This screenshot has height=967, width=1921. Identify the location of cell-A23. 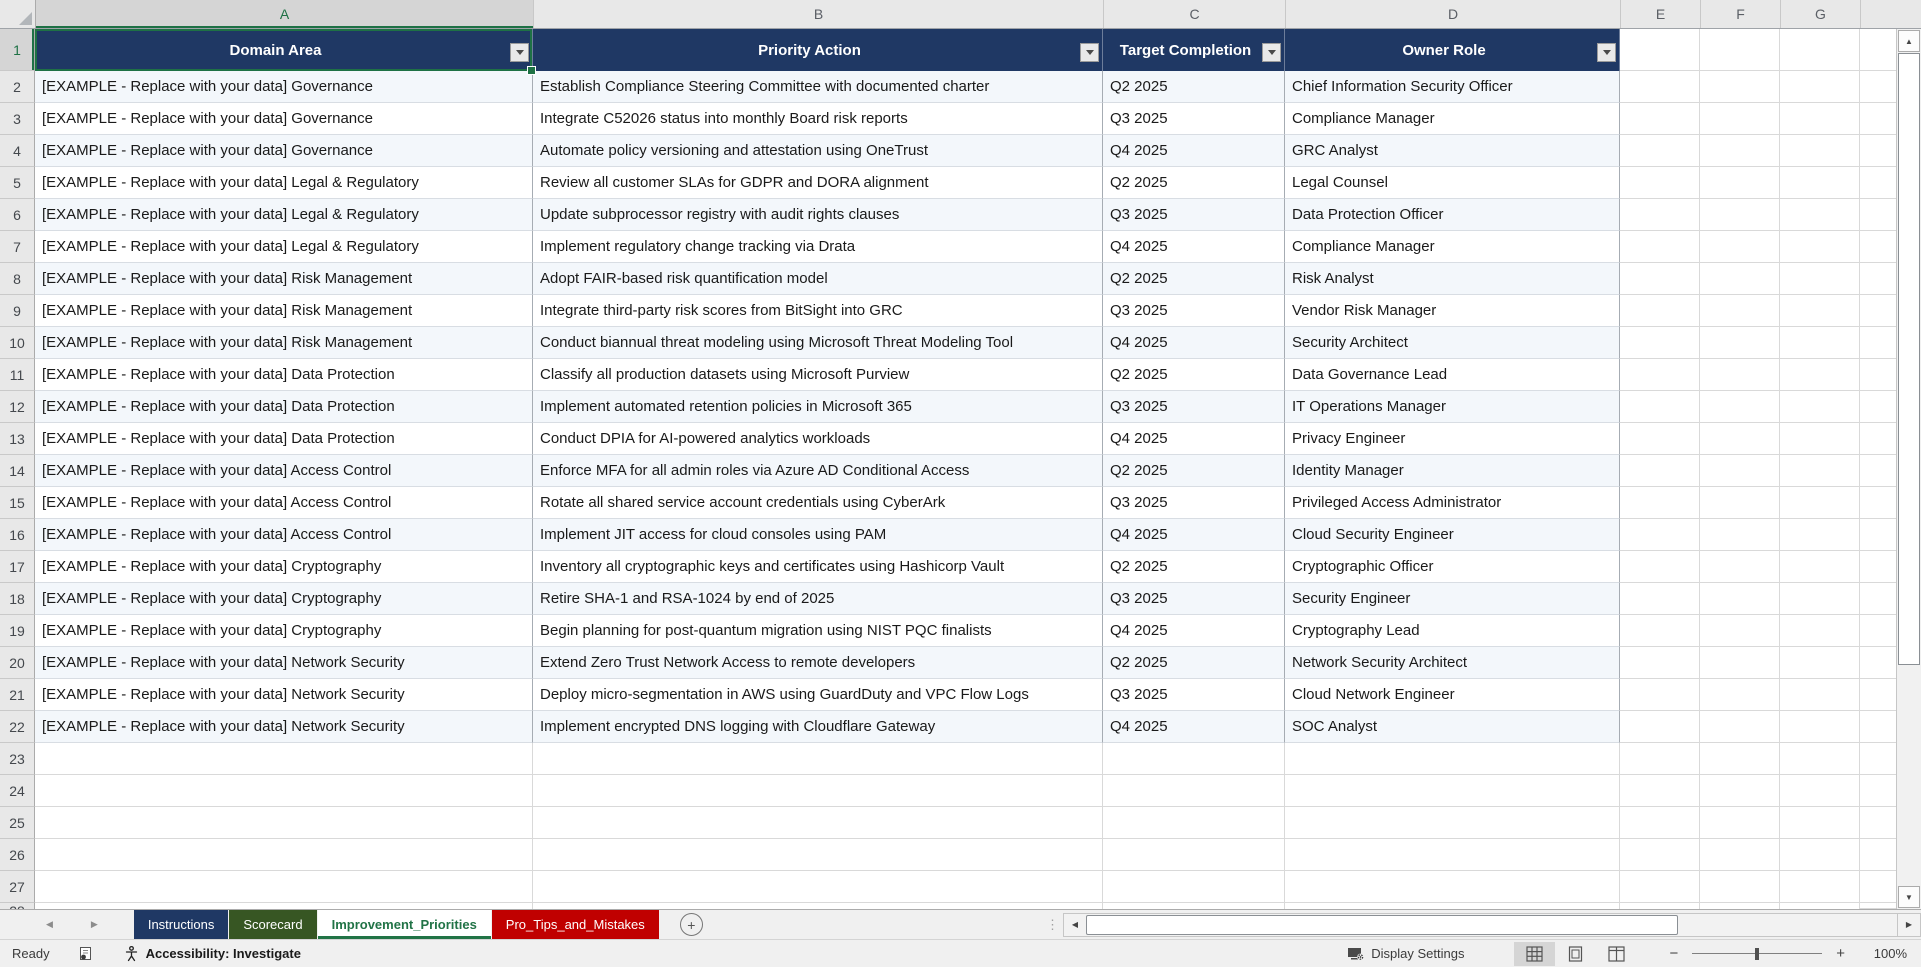
(284, 759).